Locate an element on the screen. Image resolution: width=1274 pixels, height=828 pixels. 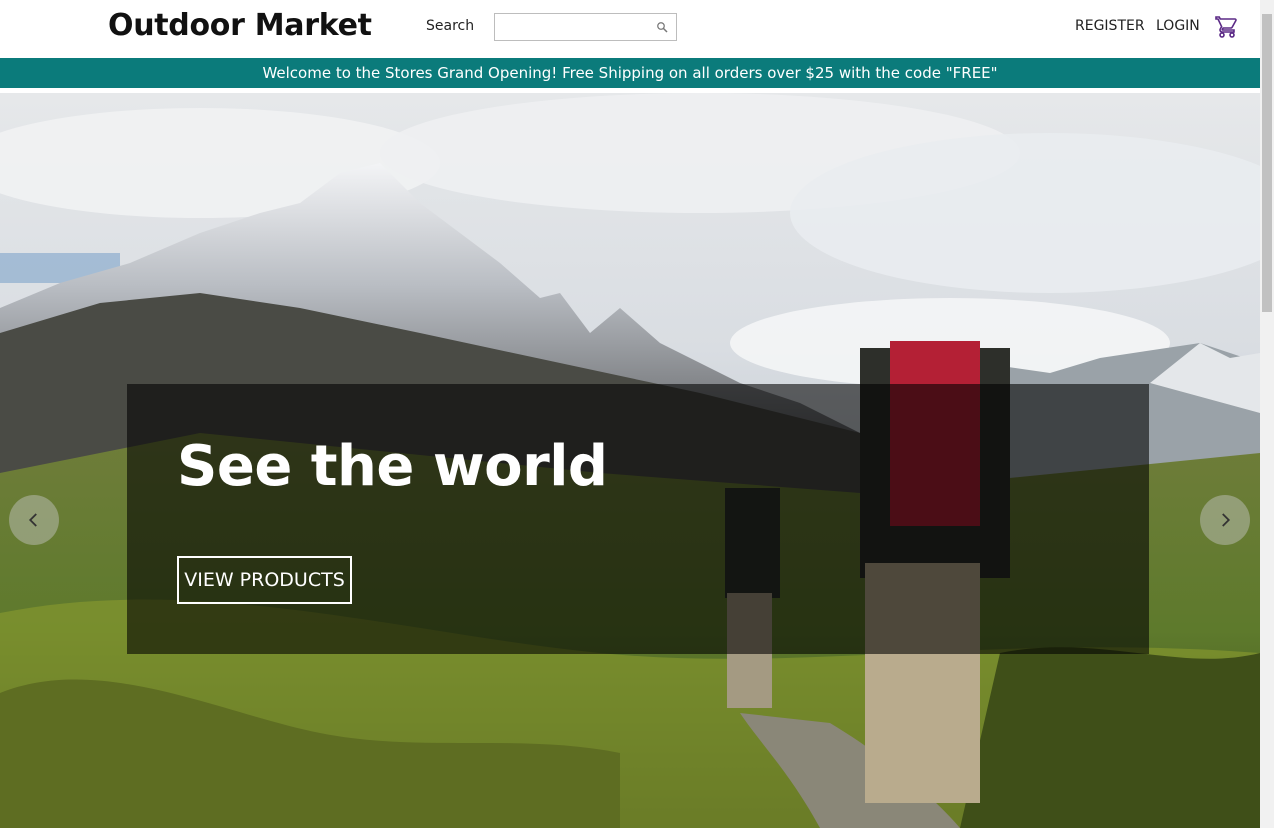
hero-title: See the world is located at coordinates (392, 466).